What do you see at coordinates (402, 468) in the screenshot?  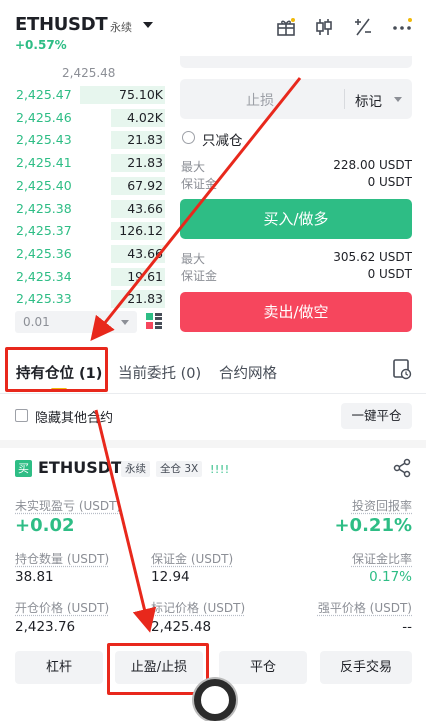 I see `share-icon` at bounding box center [402, 468].